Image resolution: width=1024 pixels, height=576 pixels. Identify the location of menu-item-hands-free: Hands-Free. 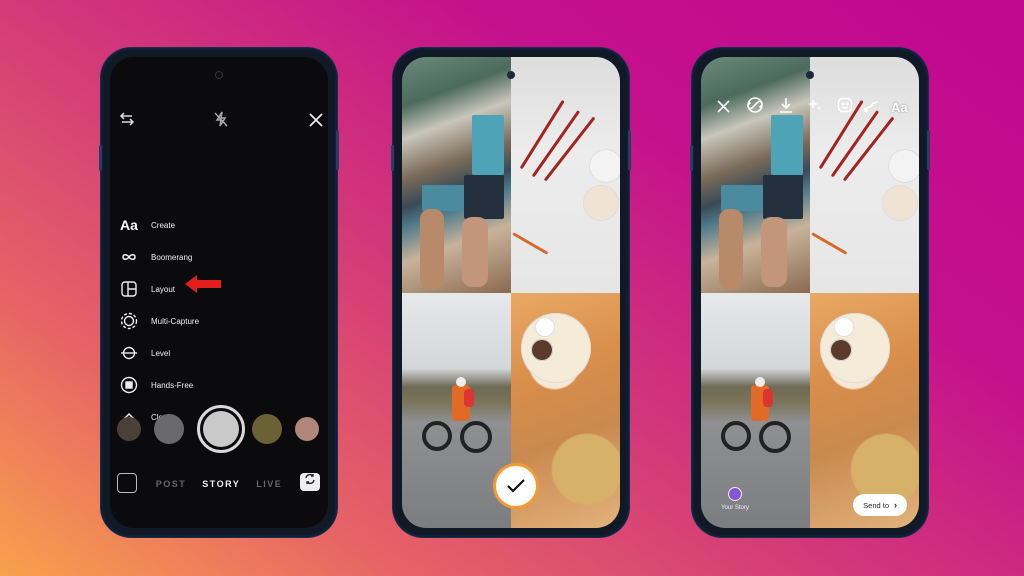
(159, 385).